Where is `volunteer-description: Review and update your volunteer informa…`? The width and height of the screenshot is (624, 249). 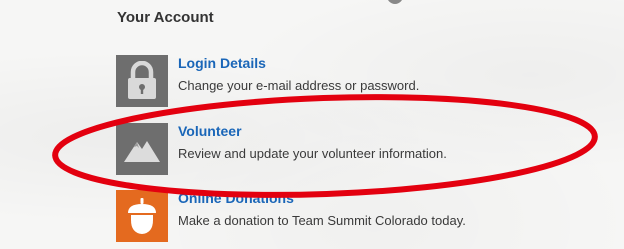
volunteer-description: Review and update your volunteer informa… is located at coordinates (312, 153).